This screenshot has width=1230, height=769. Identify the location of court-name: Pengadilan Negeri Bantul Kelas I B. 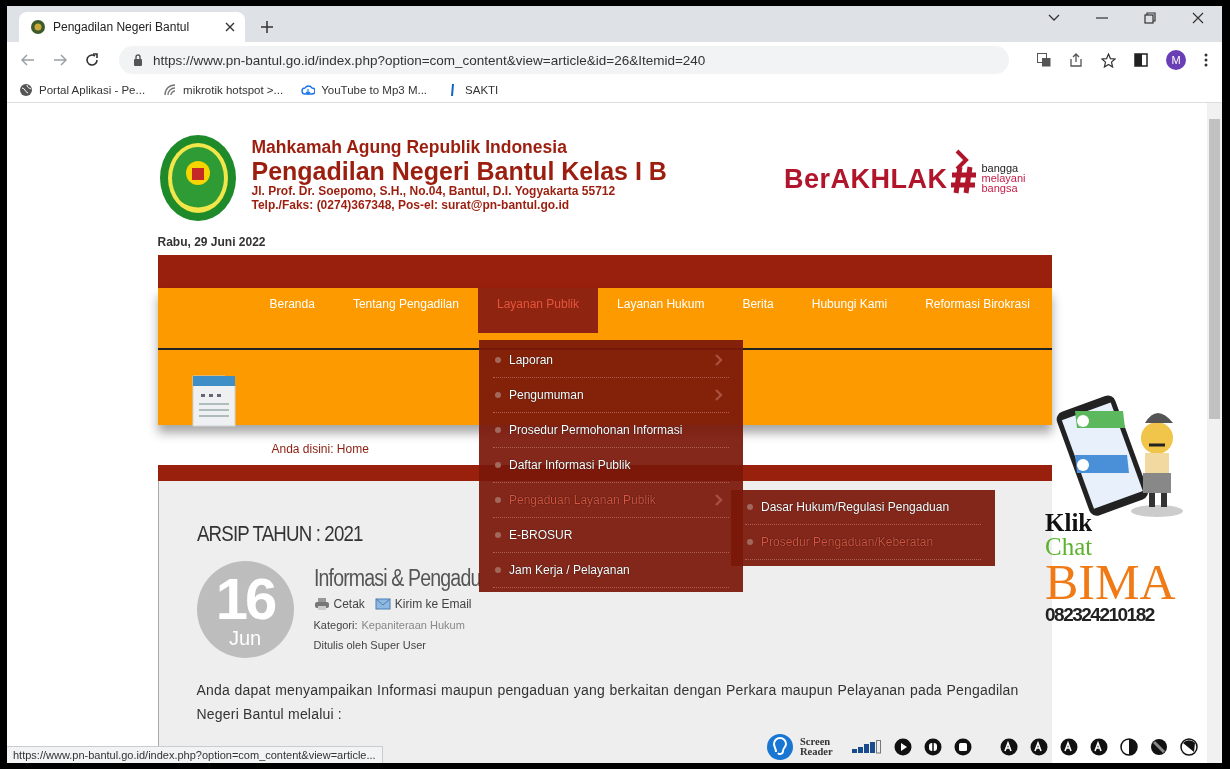
(459, 171).